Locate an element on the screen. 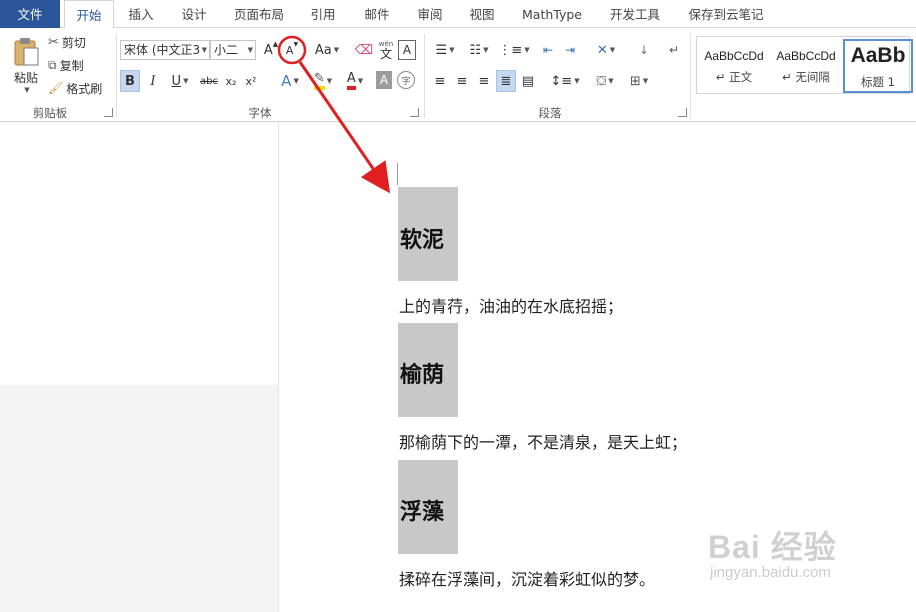 This screenshot has width=916, height=612. tab-review: 审阅 is located at coordinates (430, 14).